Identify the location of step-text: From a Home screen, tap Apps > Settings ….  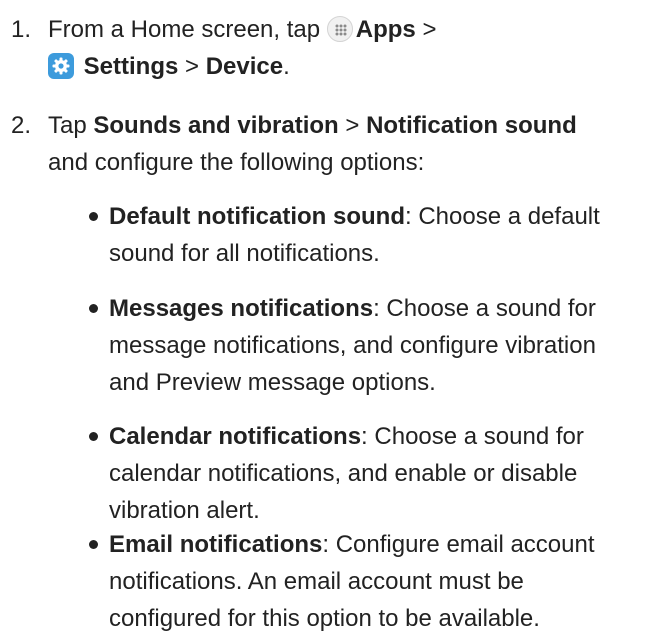
(242, 48).